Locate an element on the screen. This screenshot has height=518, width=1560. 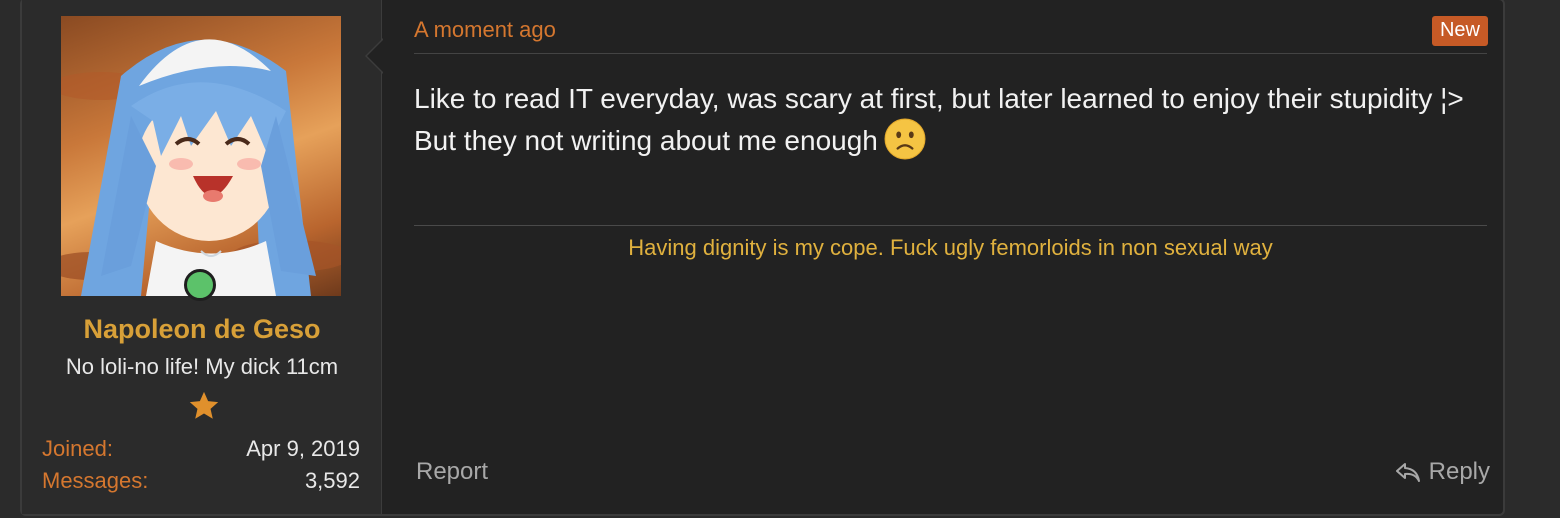
reply-button: Reply is located at coordinates (1442, 472).